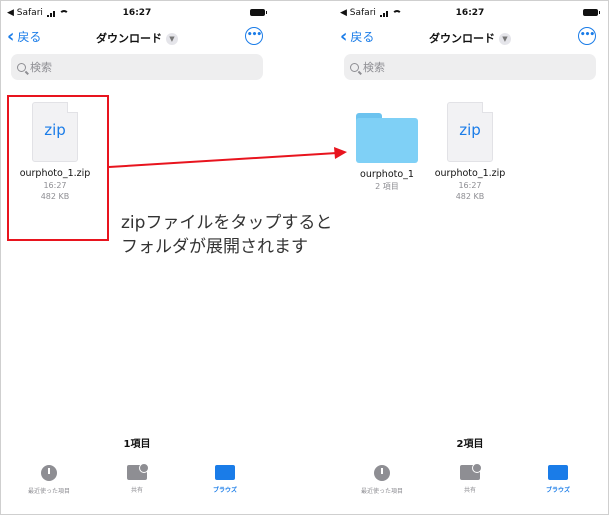  Describe the element at coordinates (226, 235) in the screenshot. I see `annotation-text: zipファイルをタップすると フォルダが展開されます` at that location.